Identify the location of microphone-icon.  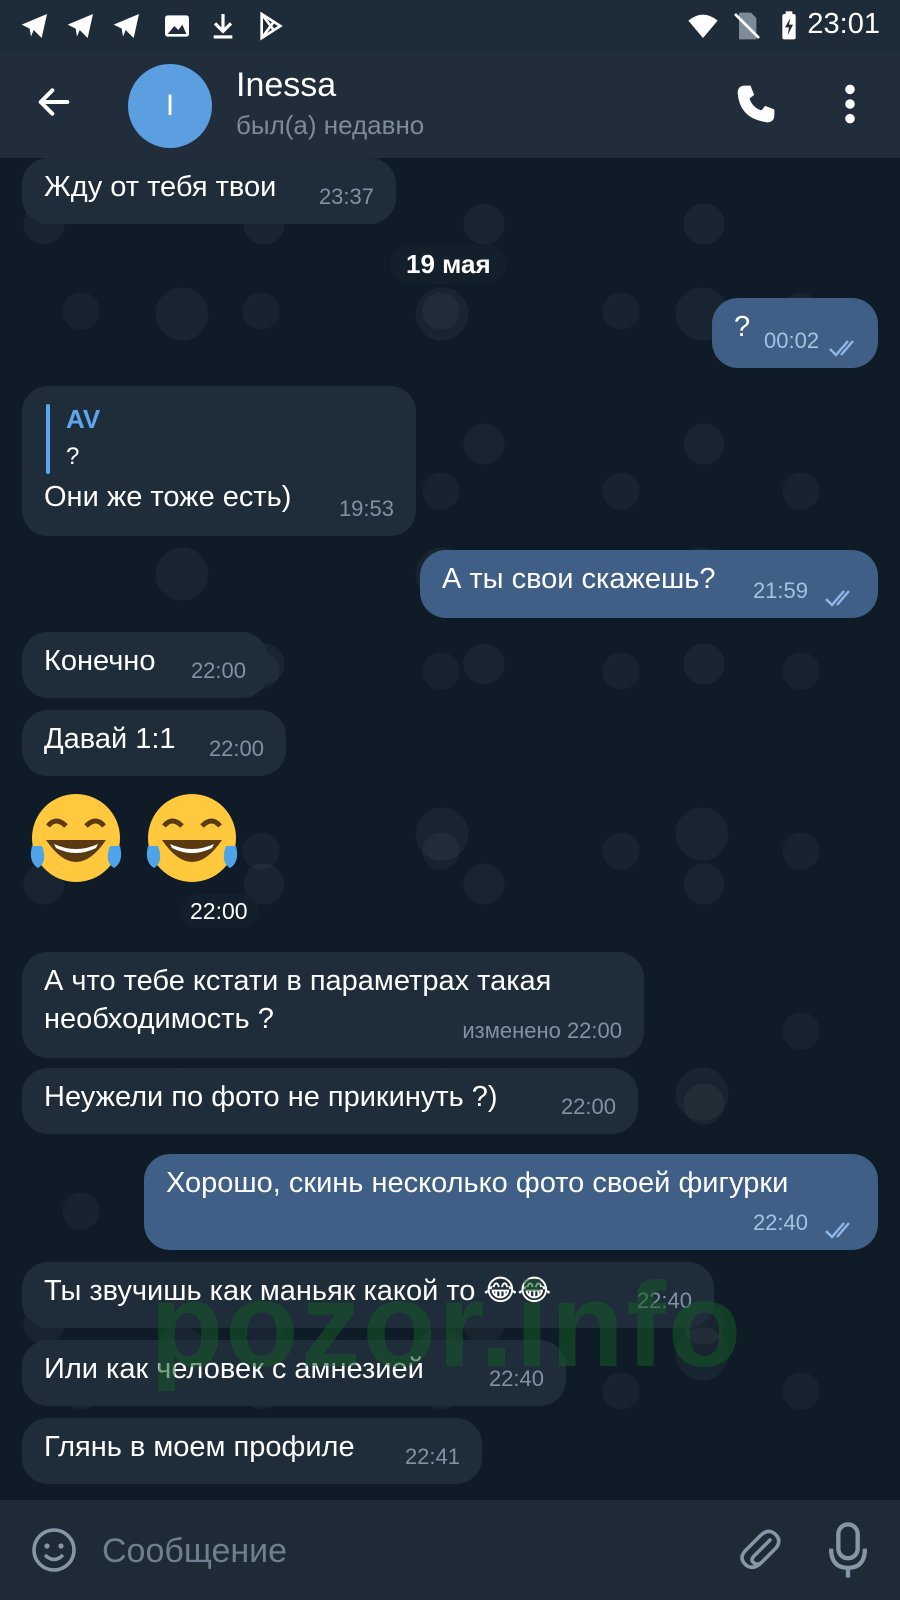
(848, 1551).